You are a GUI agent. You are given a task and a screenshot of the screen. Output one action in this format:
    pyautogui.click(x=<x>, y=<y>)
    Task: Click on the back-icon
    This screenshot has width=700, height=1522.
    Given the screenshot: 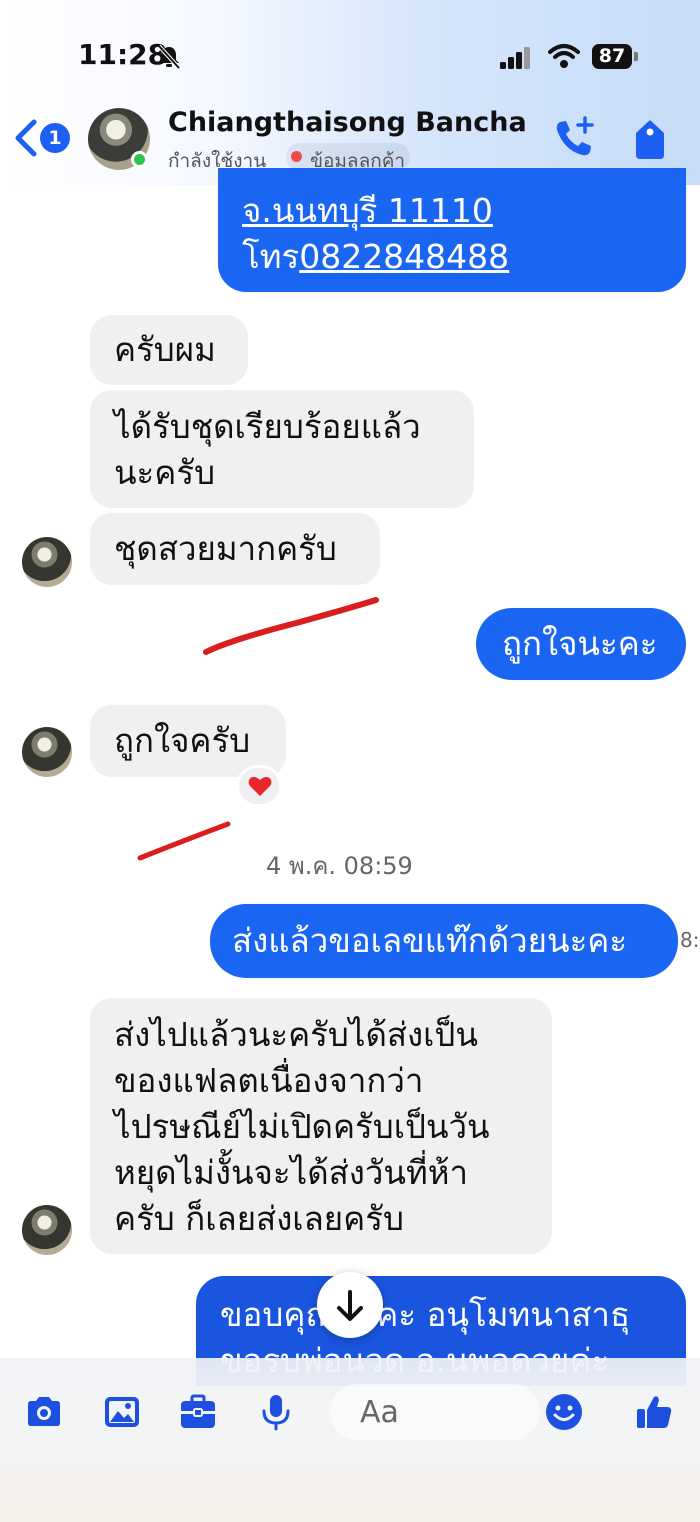 What is the action you would take?
    pyautogui.click(x=26, y=138)
    